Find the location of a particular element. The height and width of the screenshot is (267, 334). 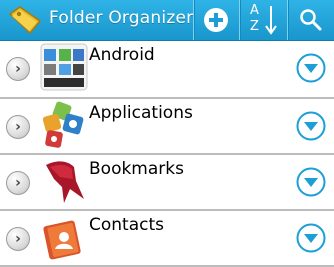

search-icon is located at coordinates (311, 20).